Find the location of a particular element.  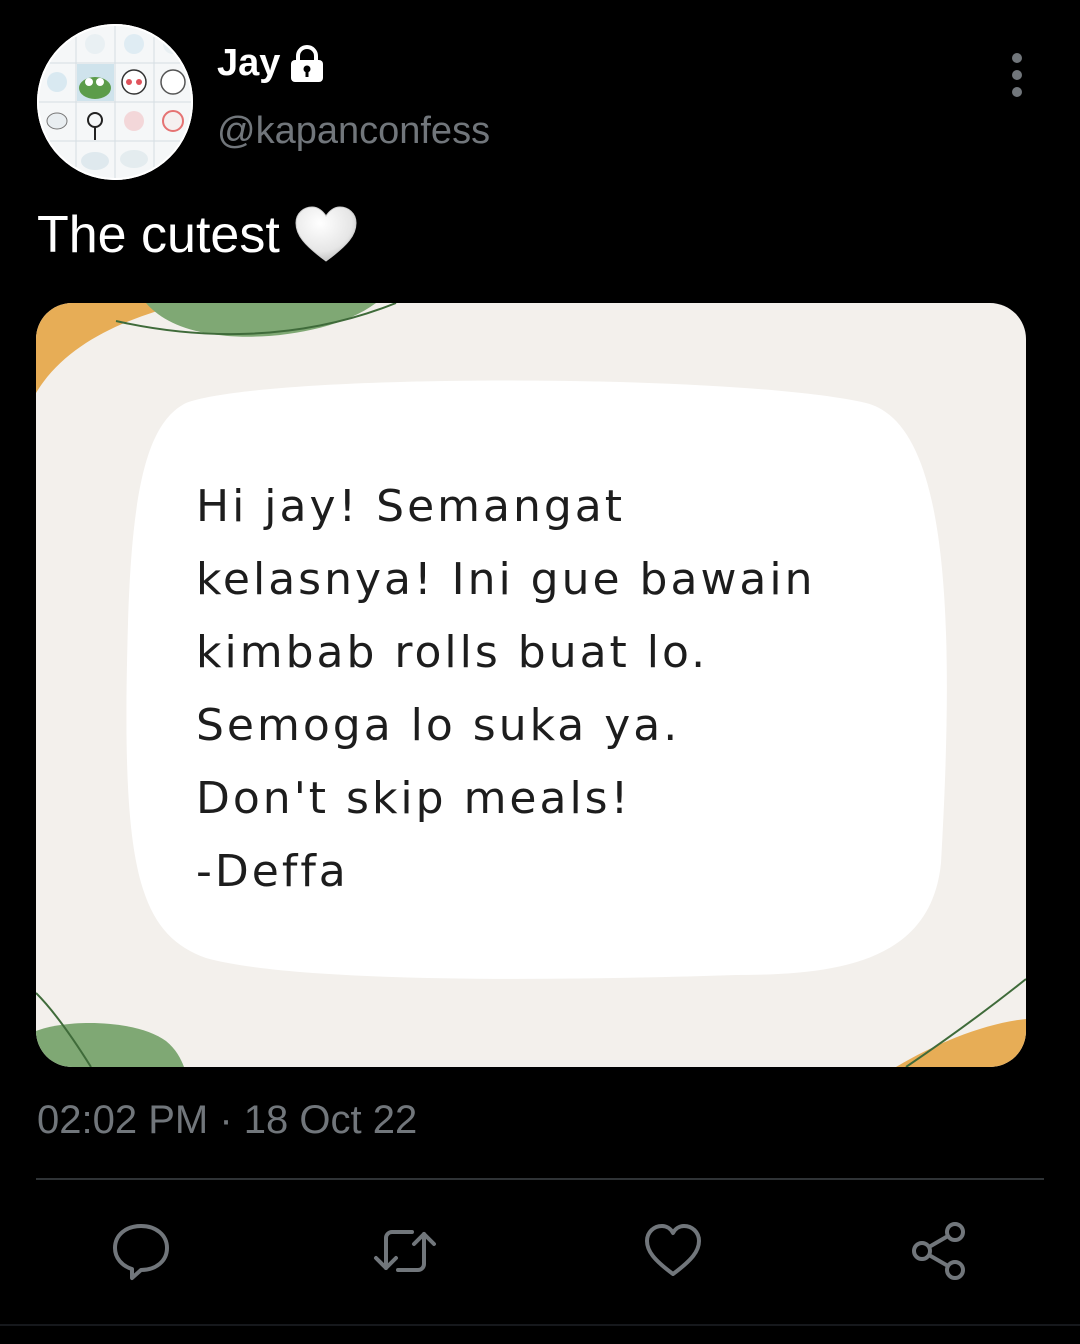

reply-button is located at coordinates (141, 1253).